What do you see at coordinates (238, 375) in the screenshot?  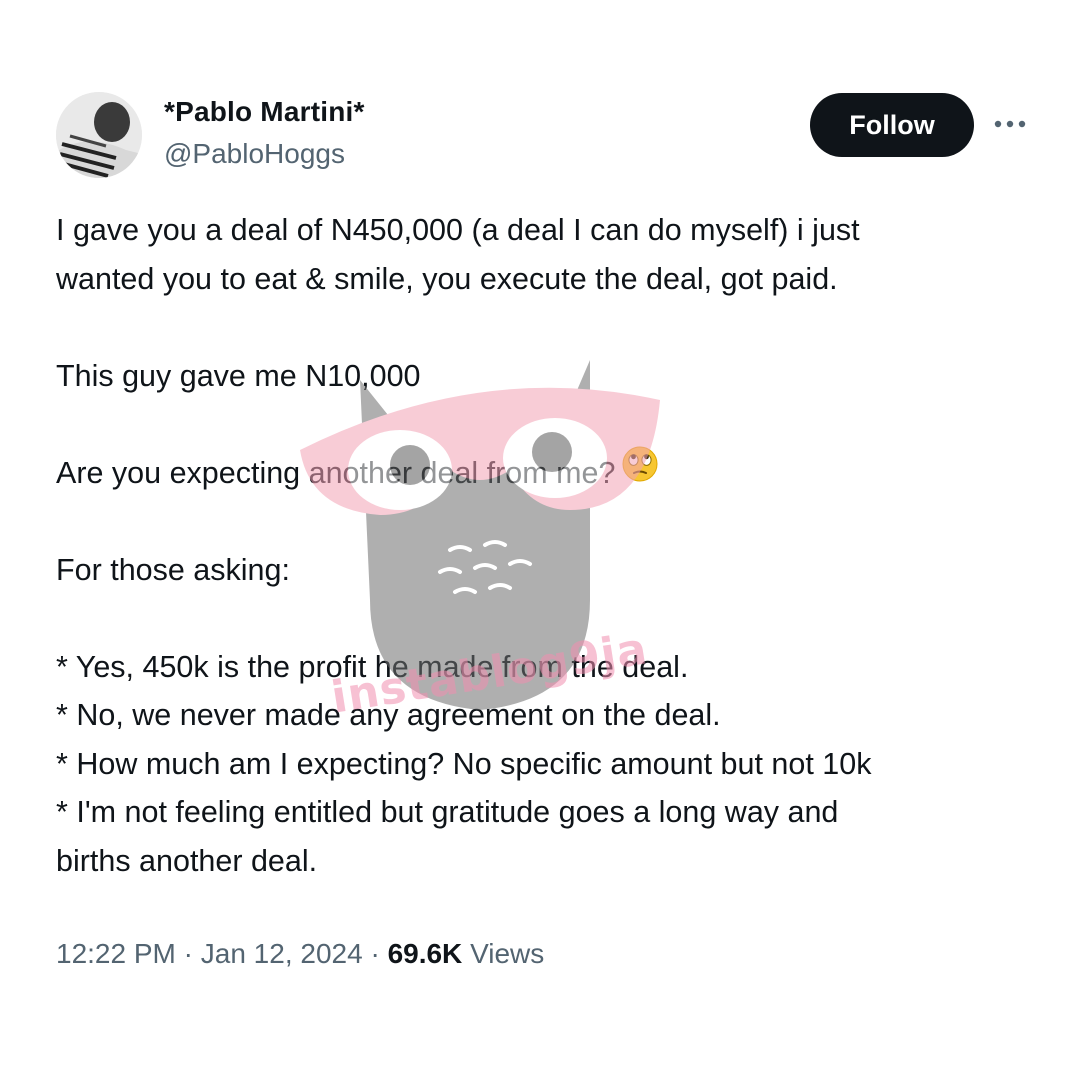 I see `tweet-line: This guy gave me N10,000` at bounding box center [238, 375].